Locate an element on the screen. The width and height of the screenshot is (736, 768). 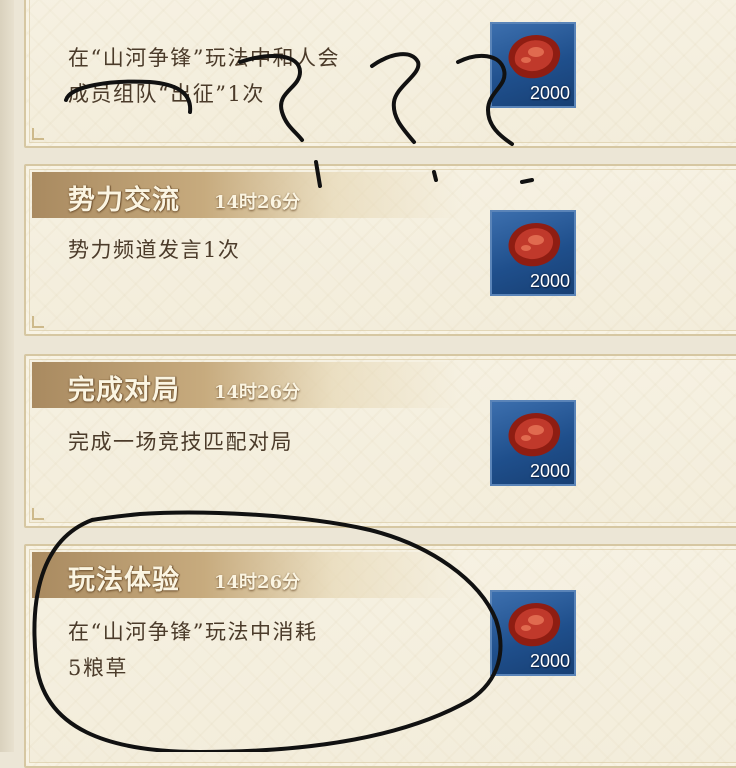
task-description: 完成一场竞技匹配对局 is located at coordinates (268, 442).